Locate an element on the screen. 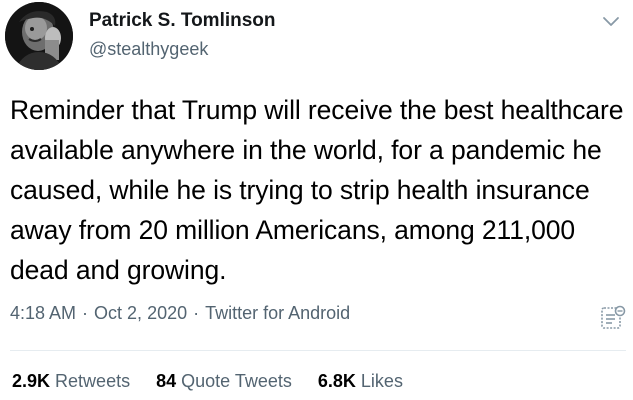 This screenshot has height=400, width=633. likes-count: 6.8K is located at coordinates (336, 381).